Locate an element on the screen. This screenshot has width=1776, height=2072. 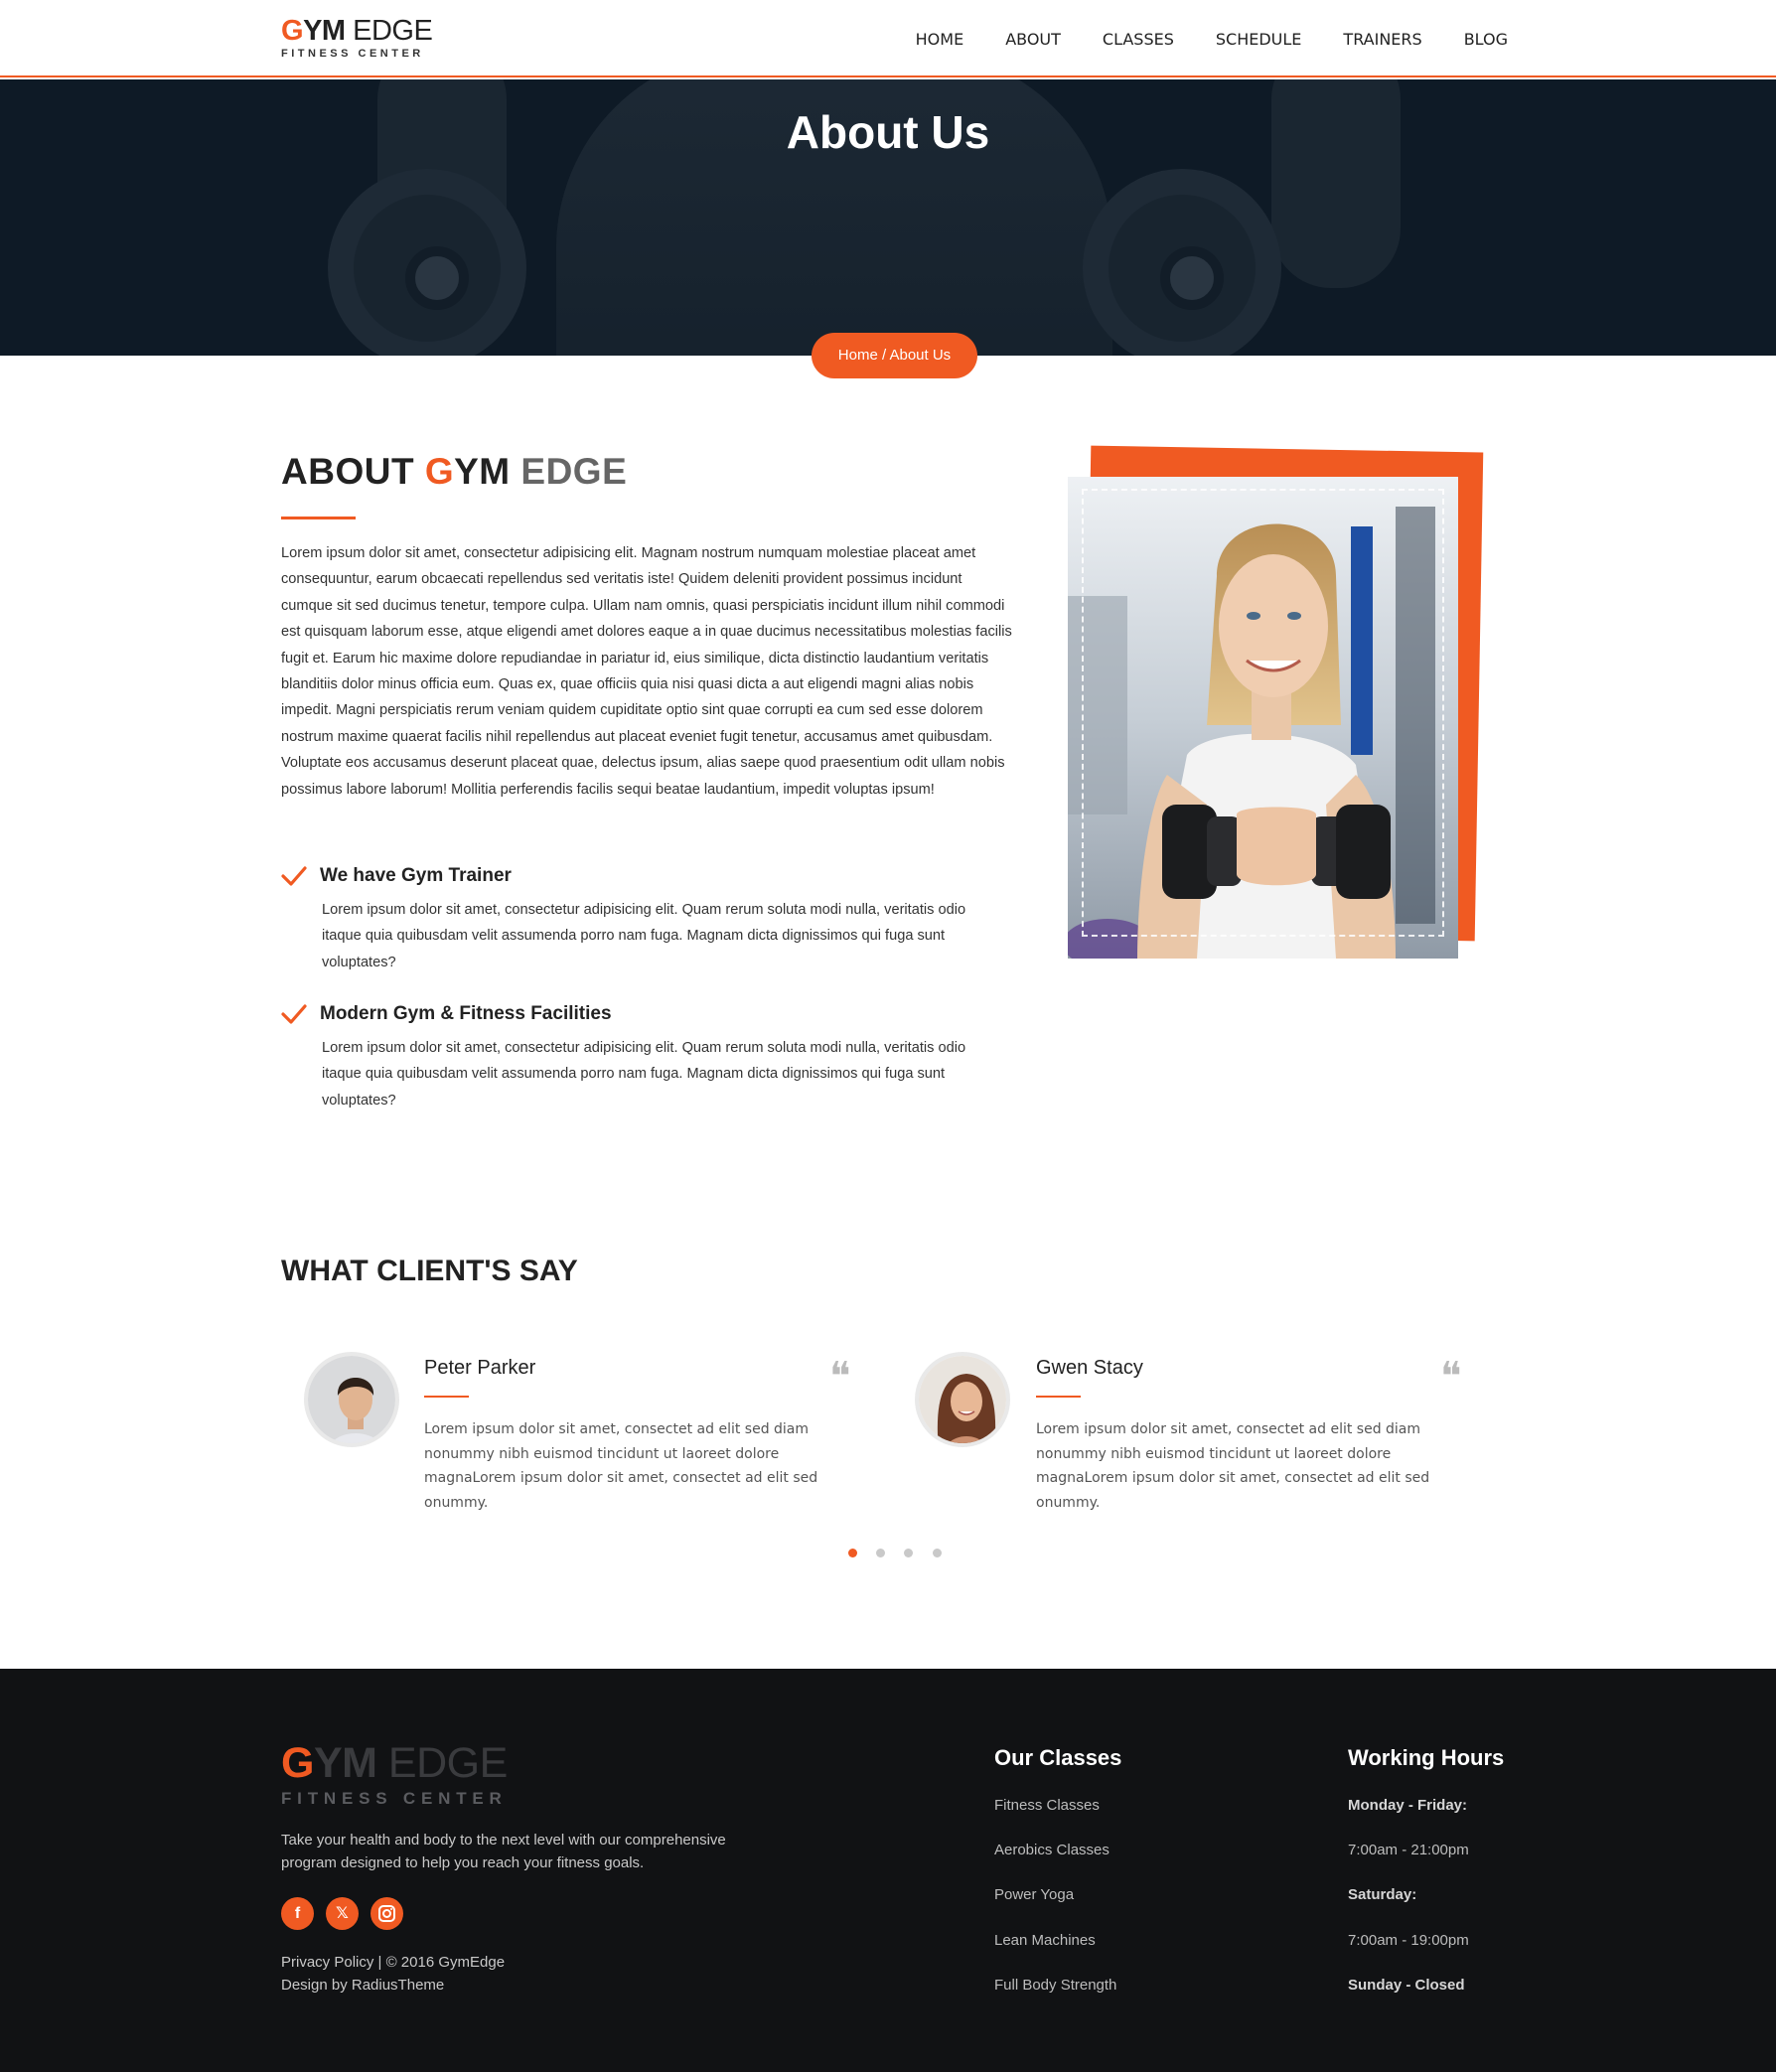
facebook-icon: f is located at coordinates (297, 1914).